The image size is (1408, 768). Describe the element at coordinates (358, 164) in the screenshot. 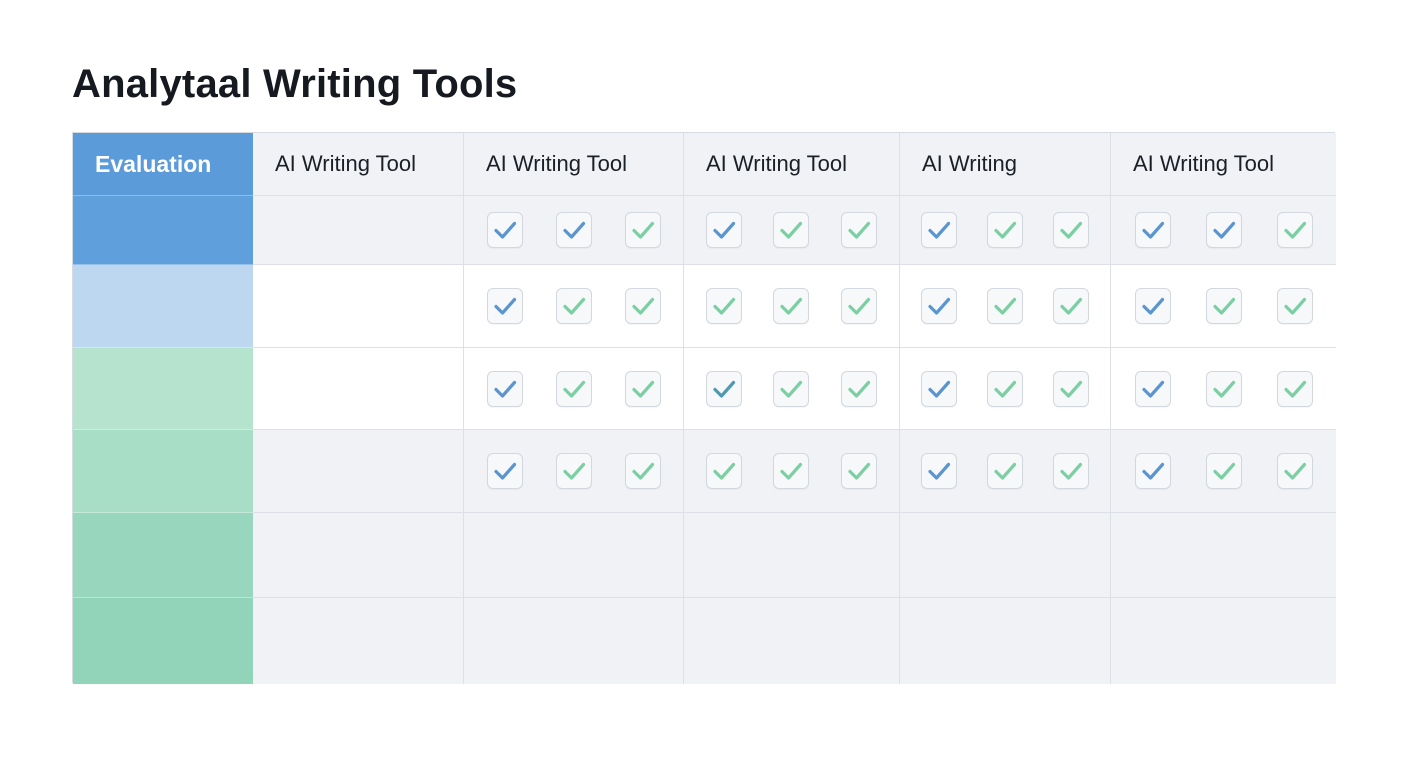

I see `column-header-1: AI Writing Tool` at that location.